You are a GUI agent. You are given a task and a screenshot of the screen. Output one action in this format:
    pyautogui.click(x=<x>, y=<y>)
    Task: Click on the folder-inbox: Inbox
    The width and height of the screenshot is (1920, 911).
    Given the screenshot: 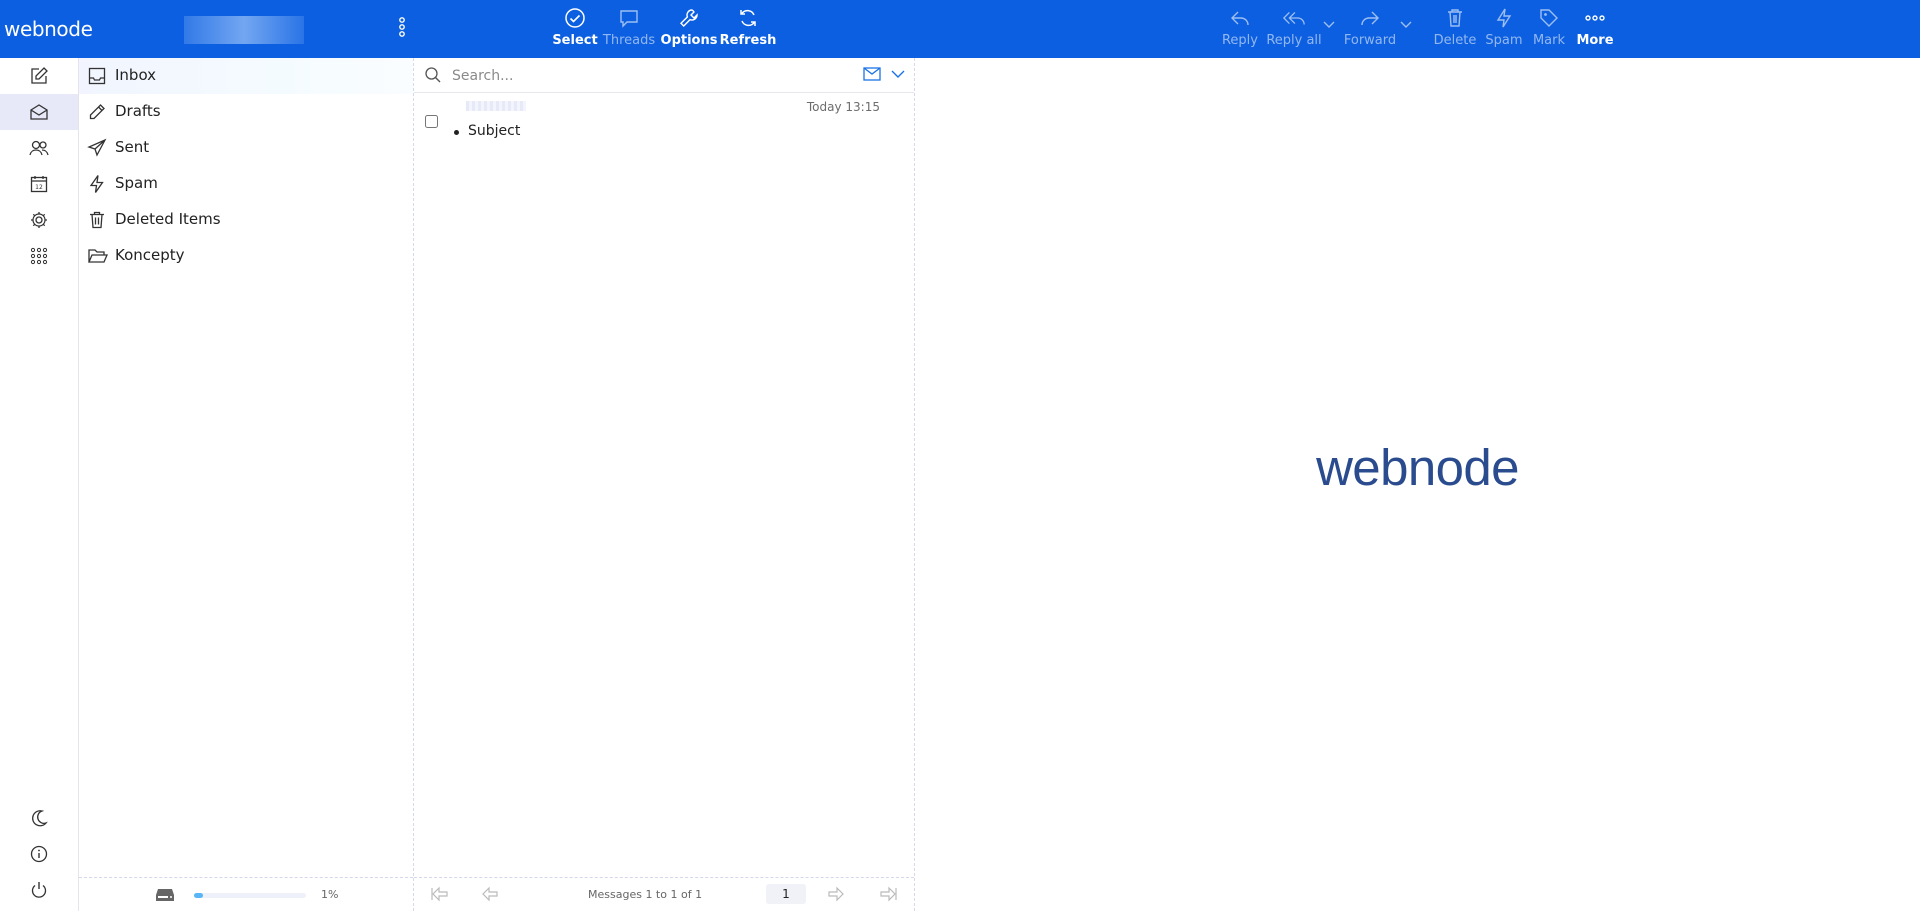 What is the action you would take?
    pyautogui.click(x=246, y=76)
    